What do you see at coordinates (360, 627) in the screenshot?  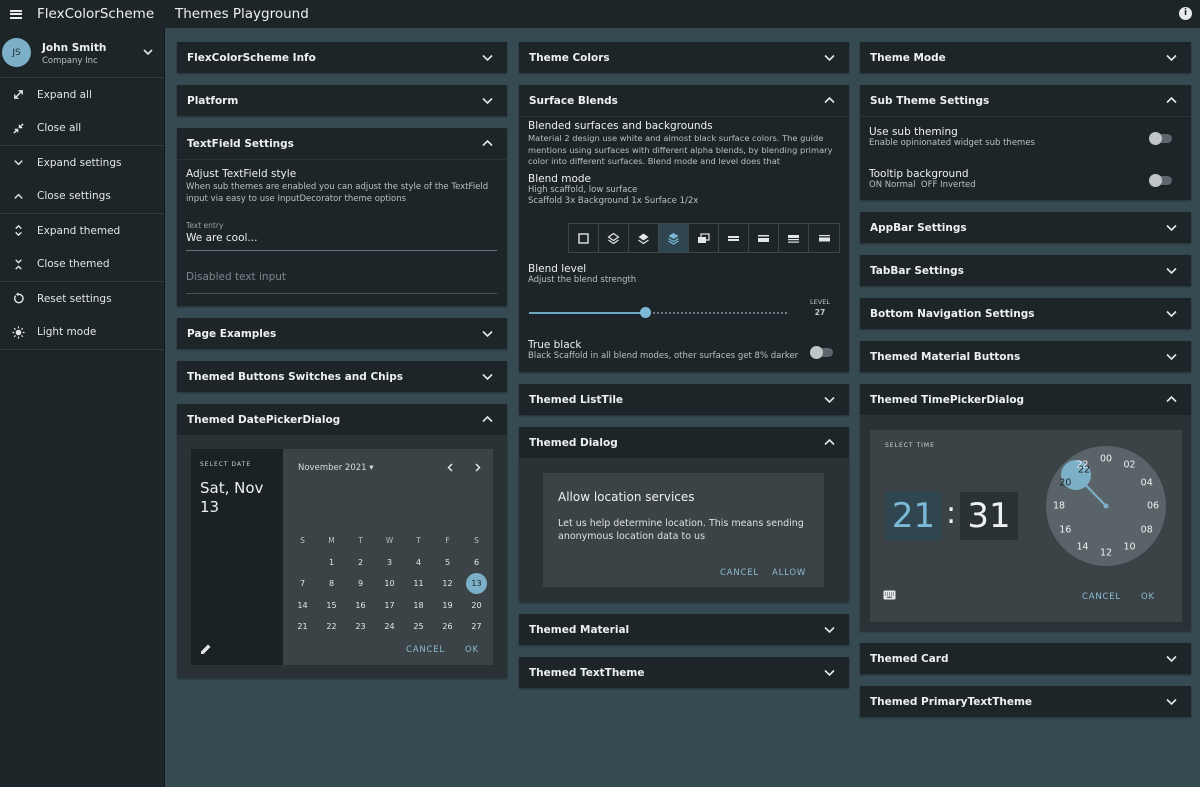 I see `calendar-day: 23` at bounding box center [360, 627].